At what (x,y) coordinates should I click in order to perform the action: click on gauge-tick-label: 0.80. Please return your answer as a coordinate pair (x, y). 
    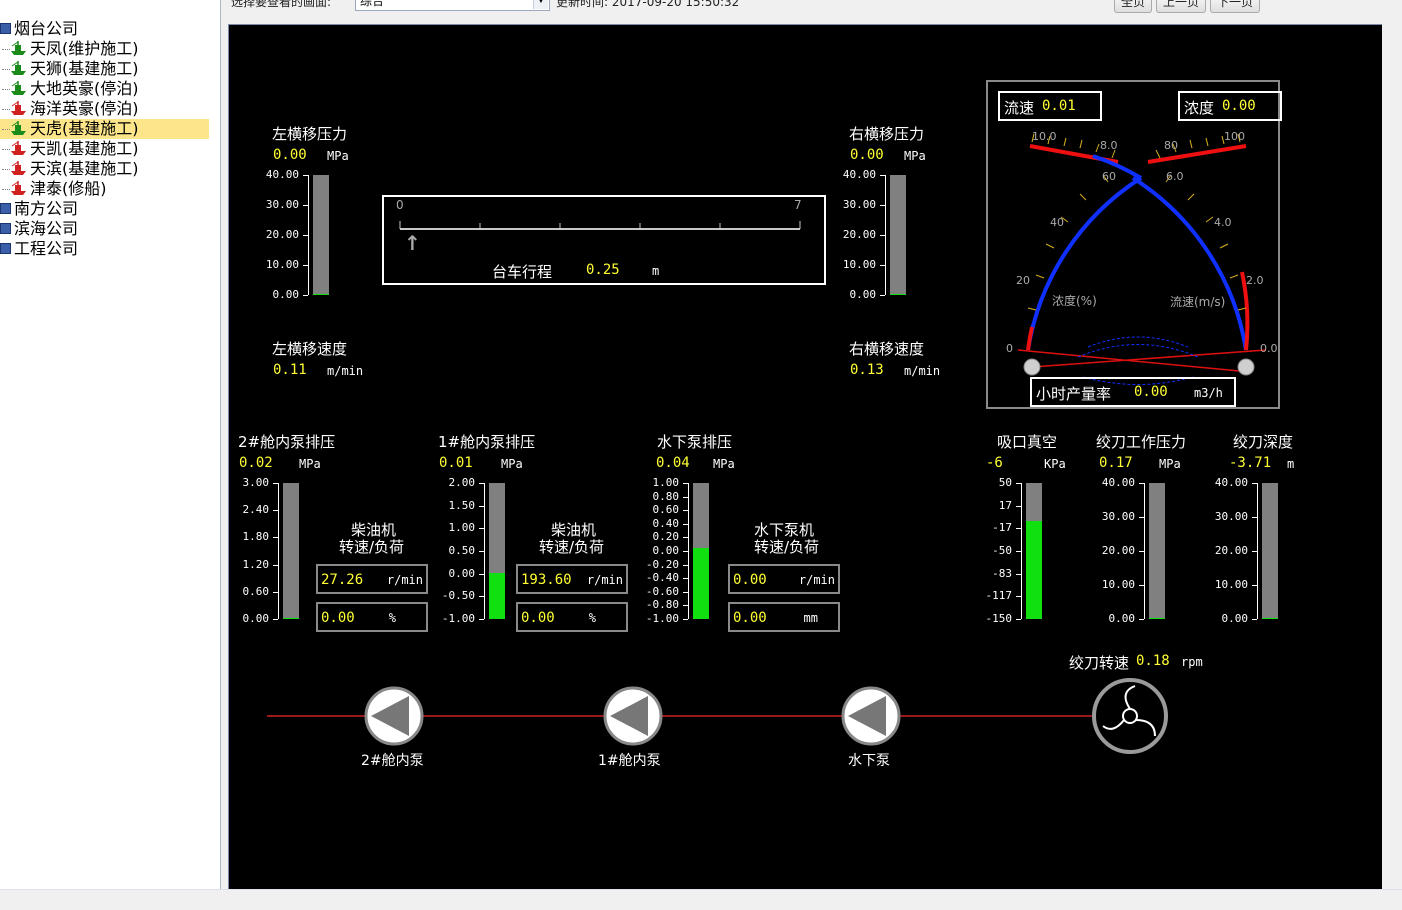
    Looking at the image, I should click on (666, 496).